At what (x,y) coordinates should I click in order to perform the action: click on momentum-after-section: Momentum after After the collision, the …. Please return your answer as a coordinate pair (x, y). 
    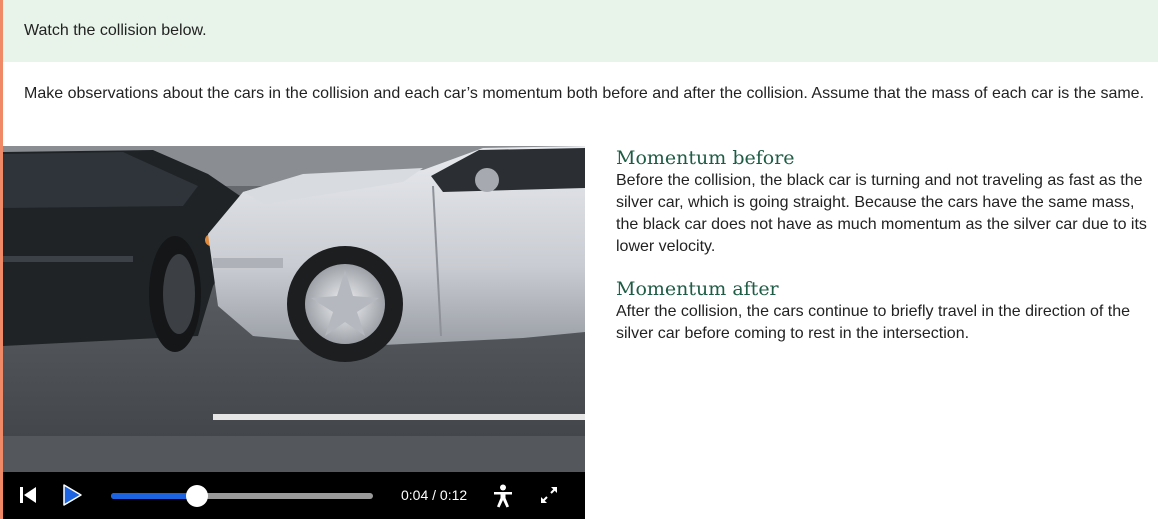
    Looking at the image, I should click on (883, 311).